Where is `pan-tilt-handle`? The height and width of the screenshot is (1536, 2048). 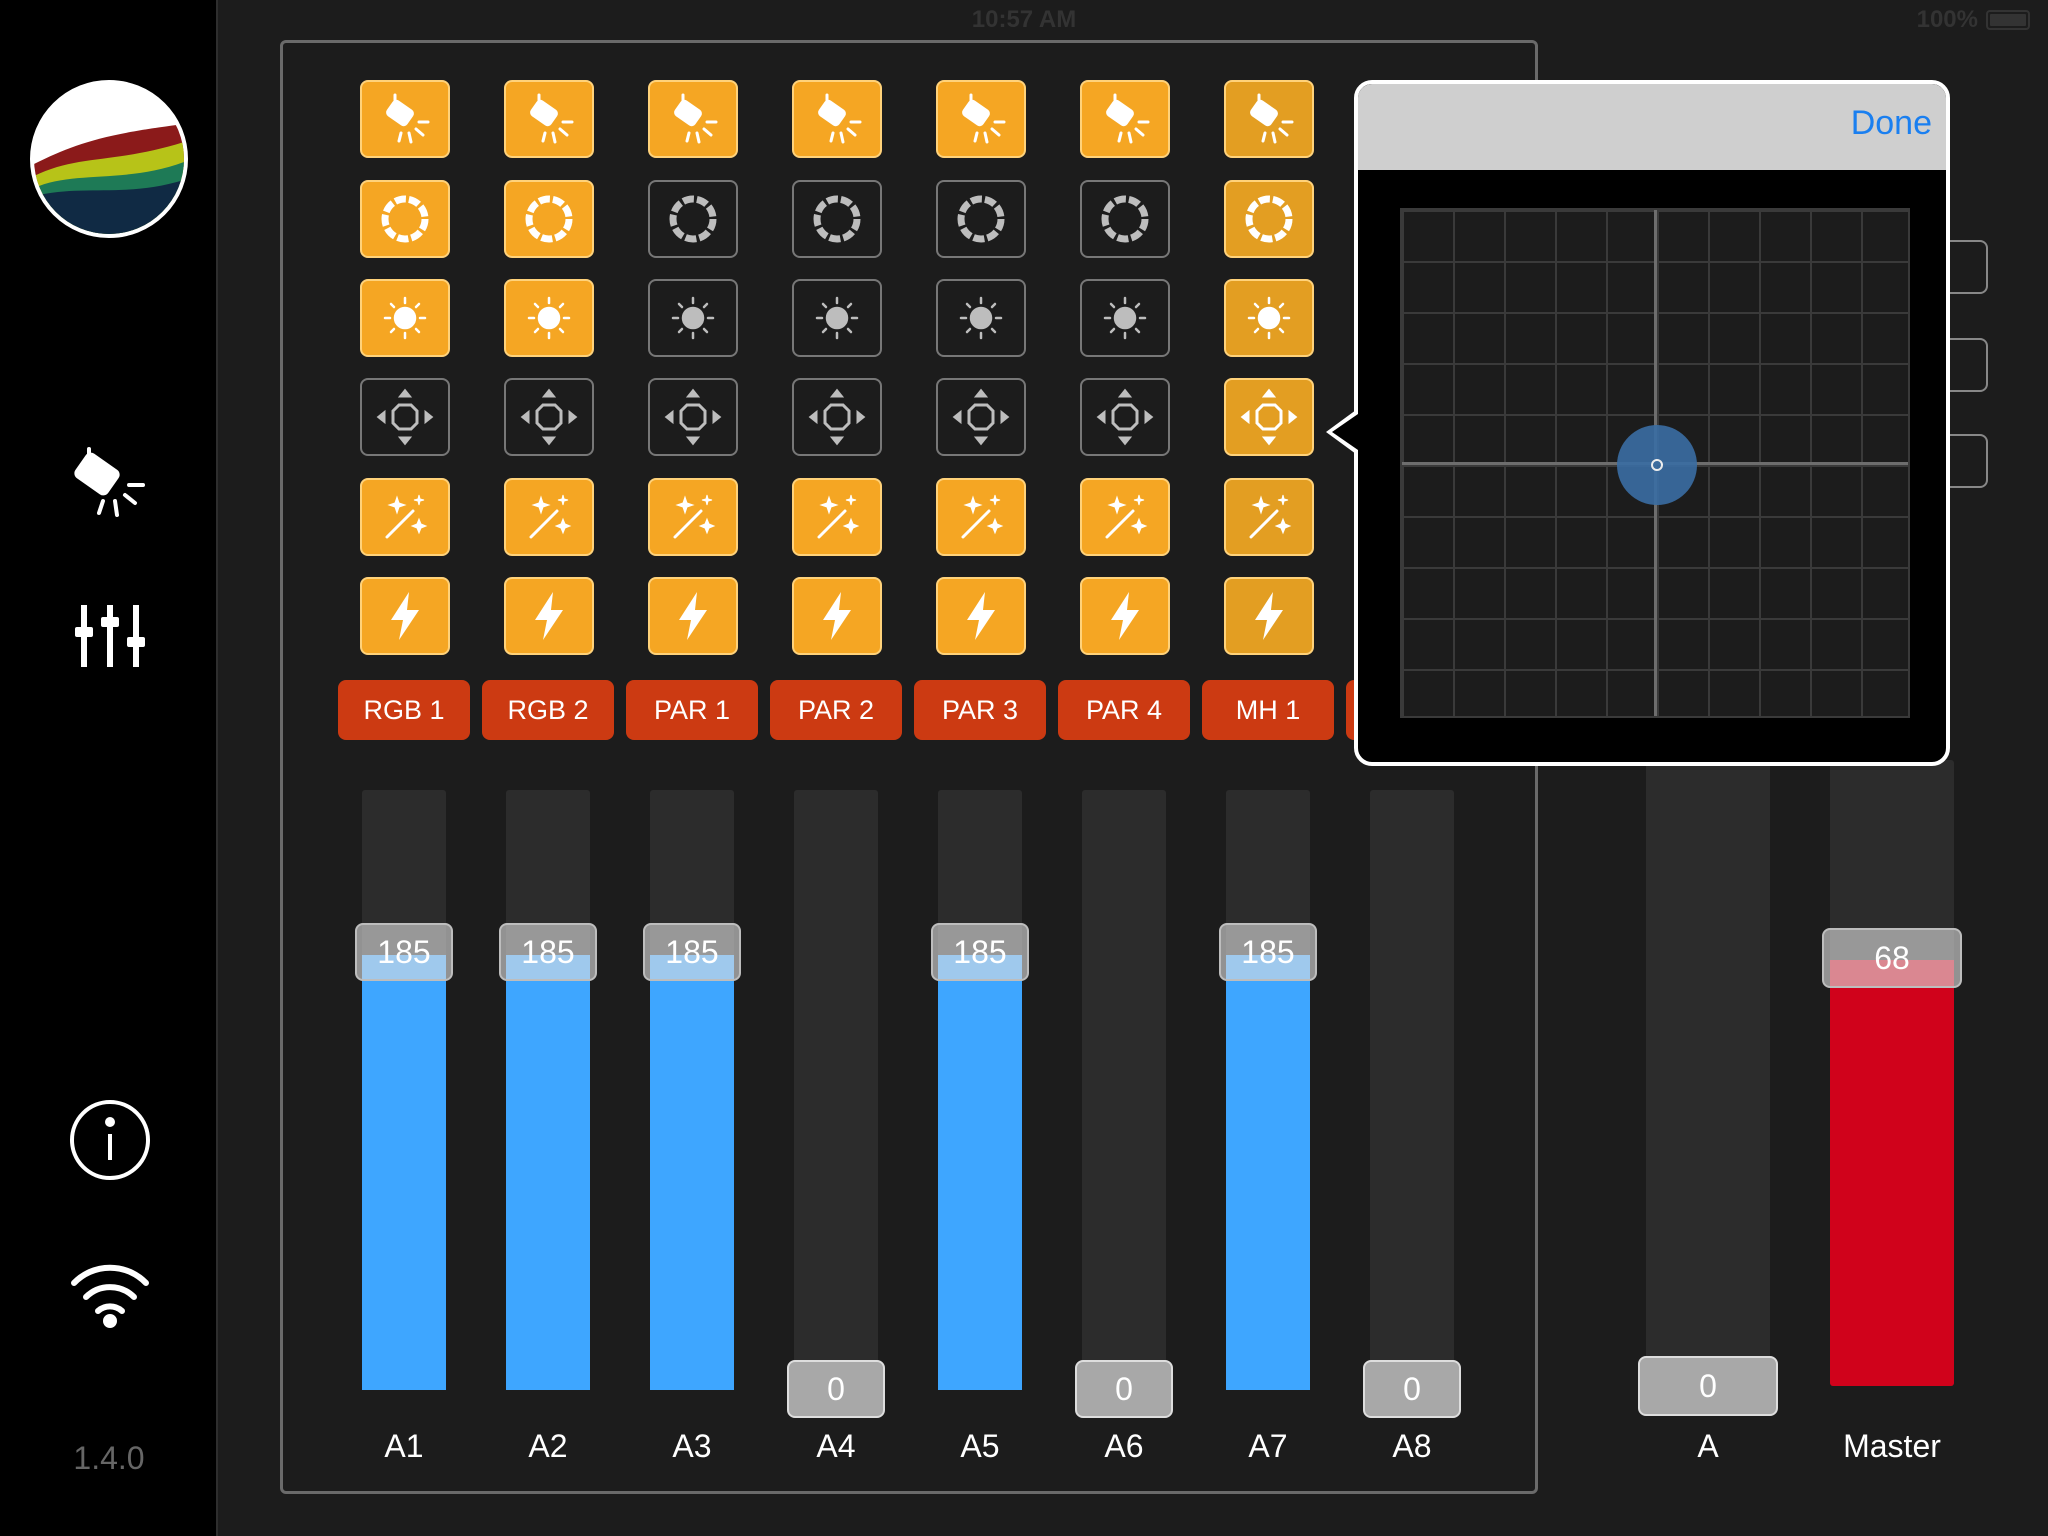 pan-tilt-handle is located at coordinates (1657, 465).